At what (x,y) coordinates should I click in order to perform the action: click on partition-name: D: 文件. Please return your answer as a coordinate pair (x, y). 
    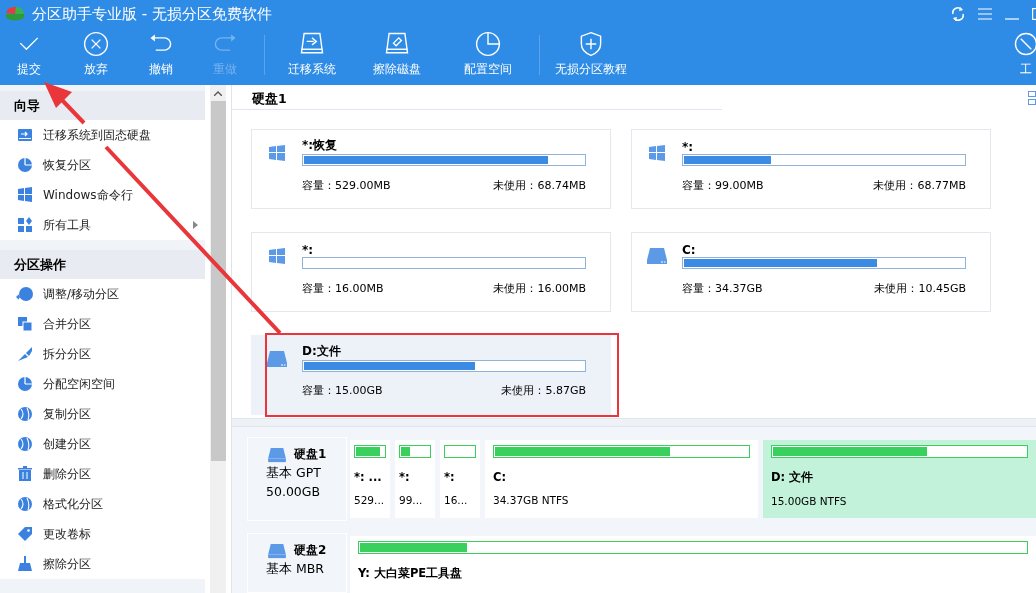
    Looking at the image, I should click on (793, 477).